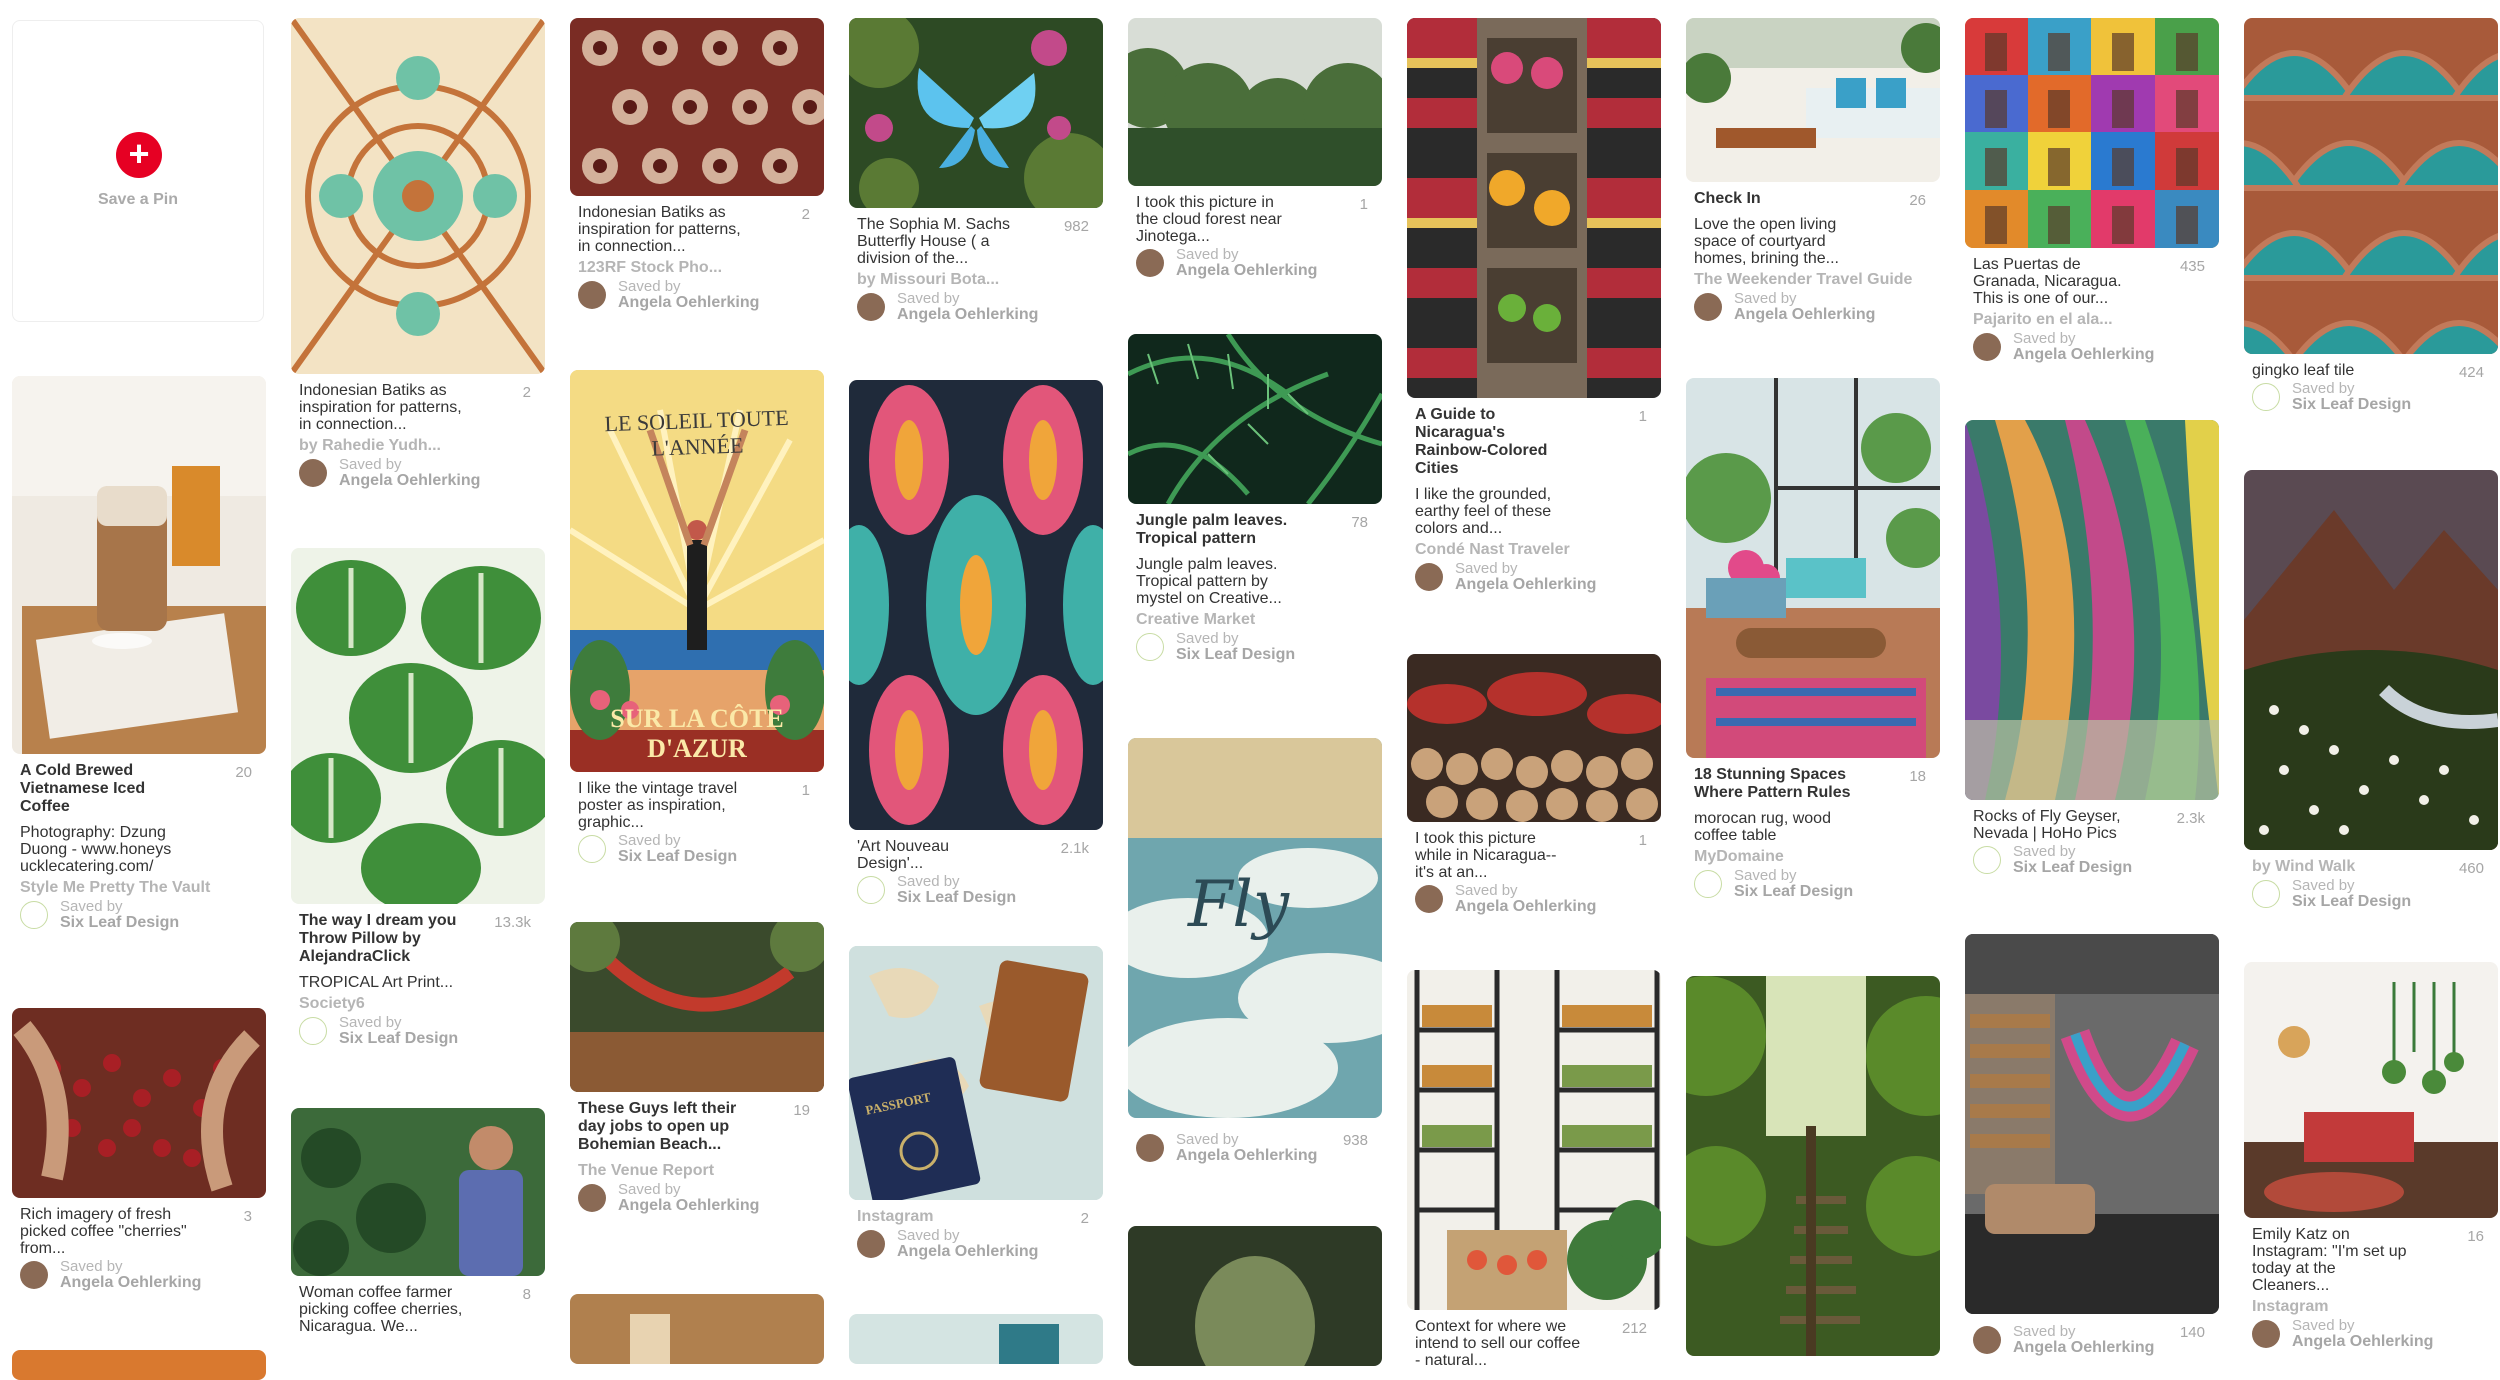  Describe the element at coordinates (977, 1217) in the screenshot. I see `pin-source: Instagram` at that location.